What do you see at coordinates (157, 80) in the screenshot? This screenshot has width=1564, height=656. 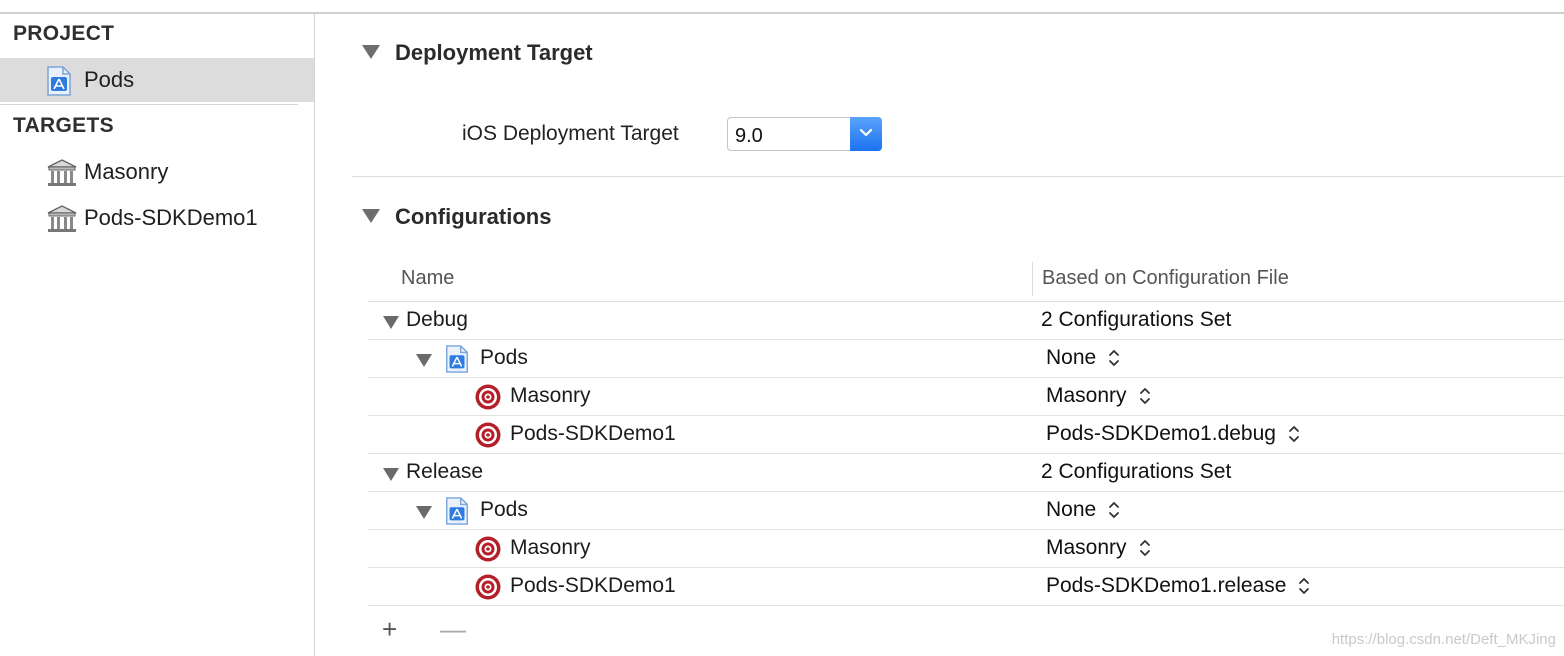 I see `sidebar-item-pods-project: Pods` at bounding box center [157, 80].